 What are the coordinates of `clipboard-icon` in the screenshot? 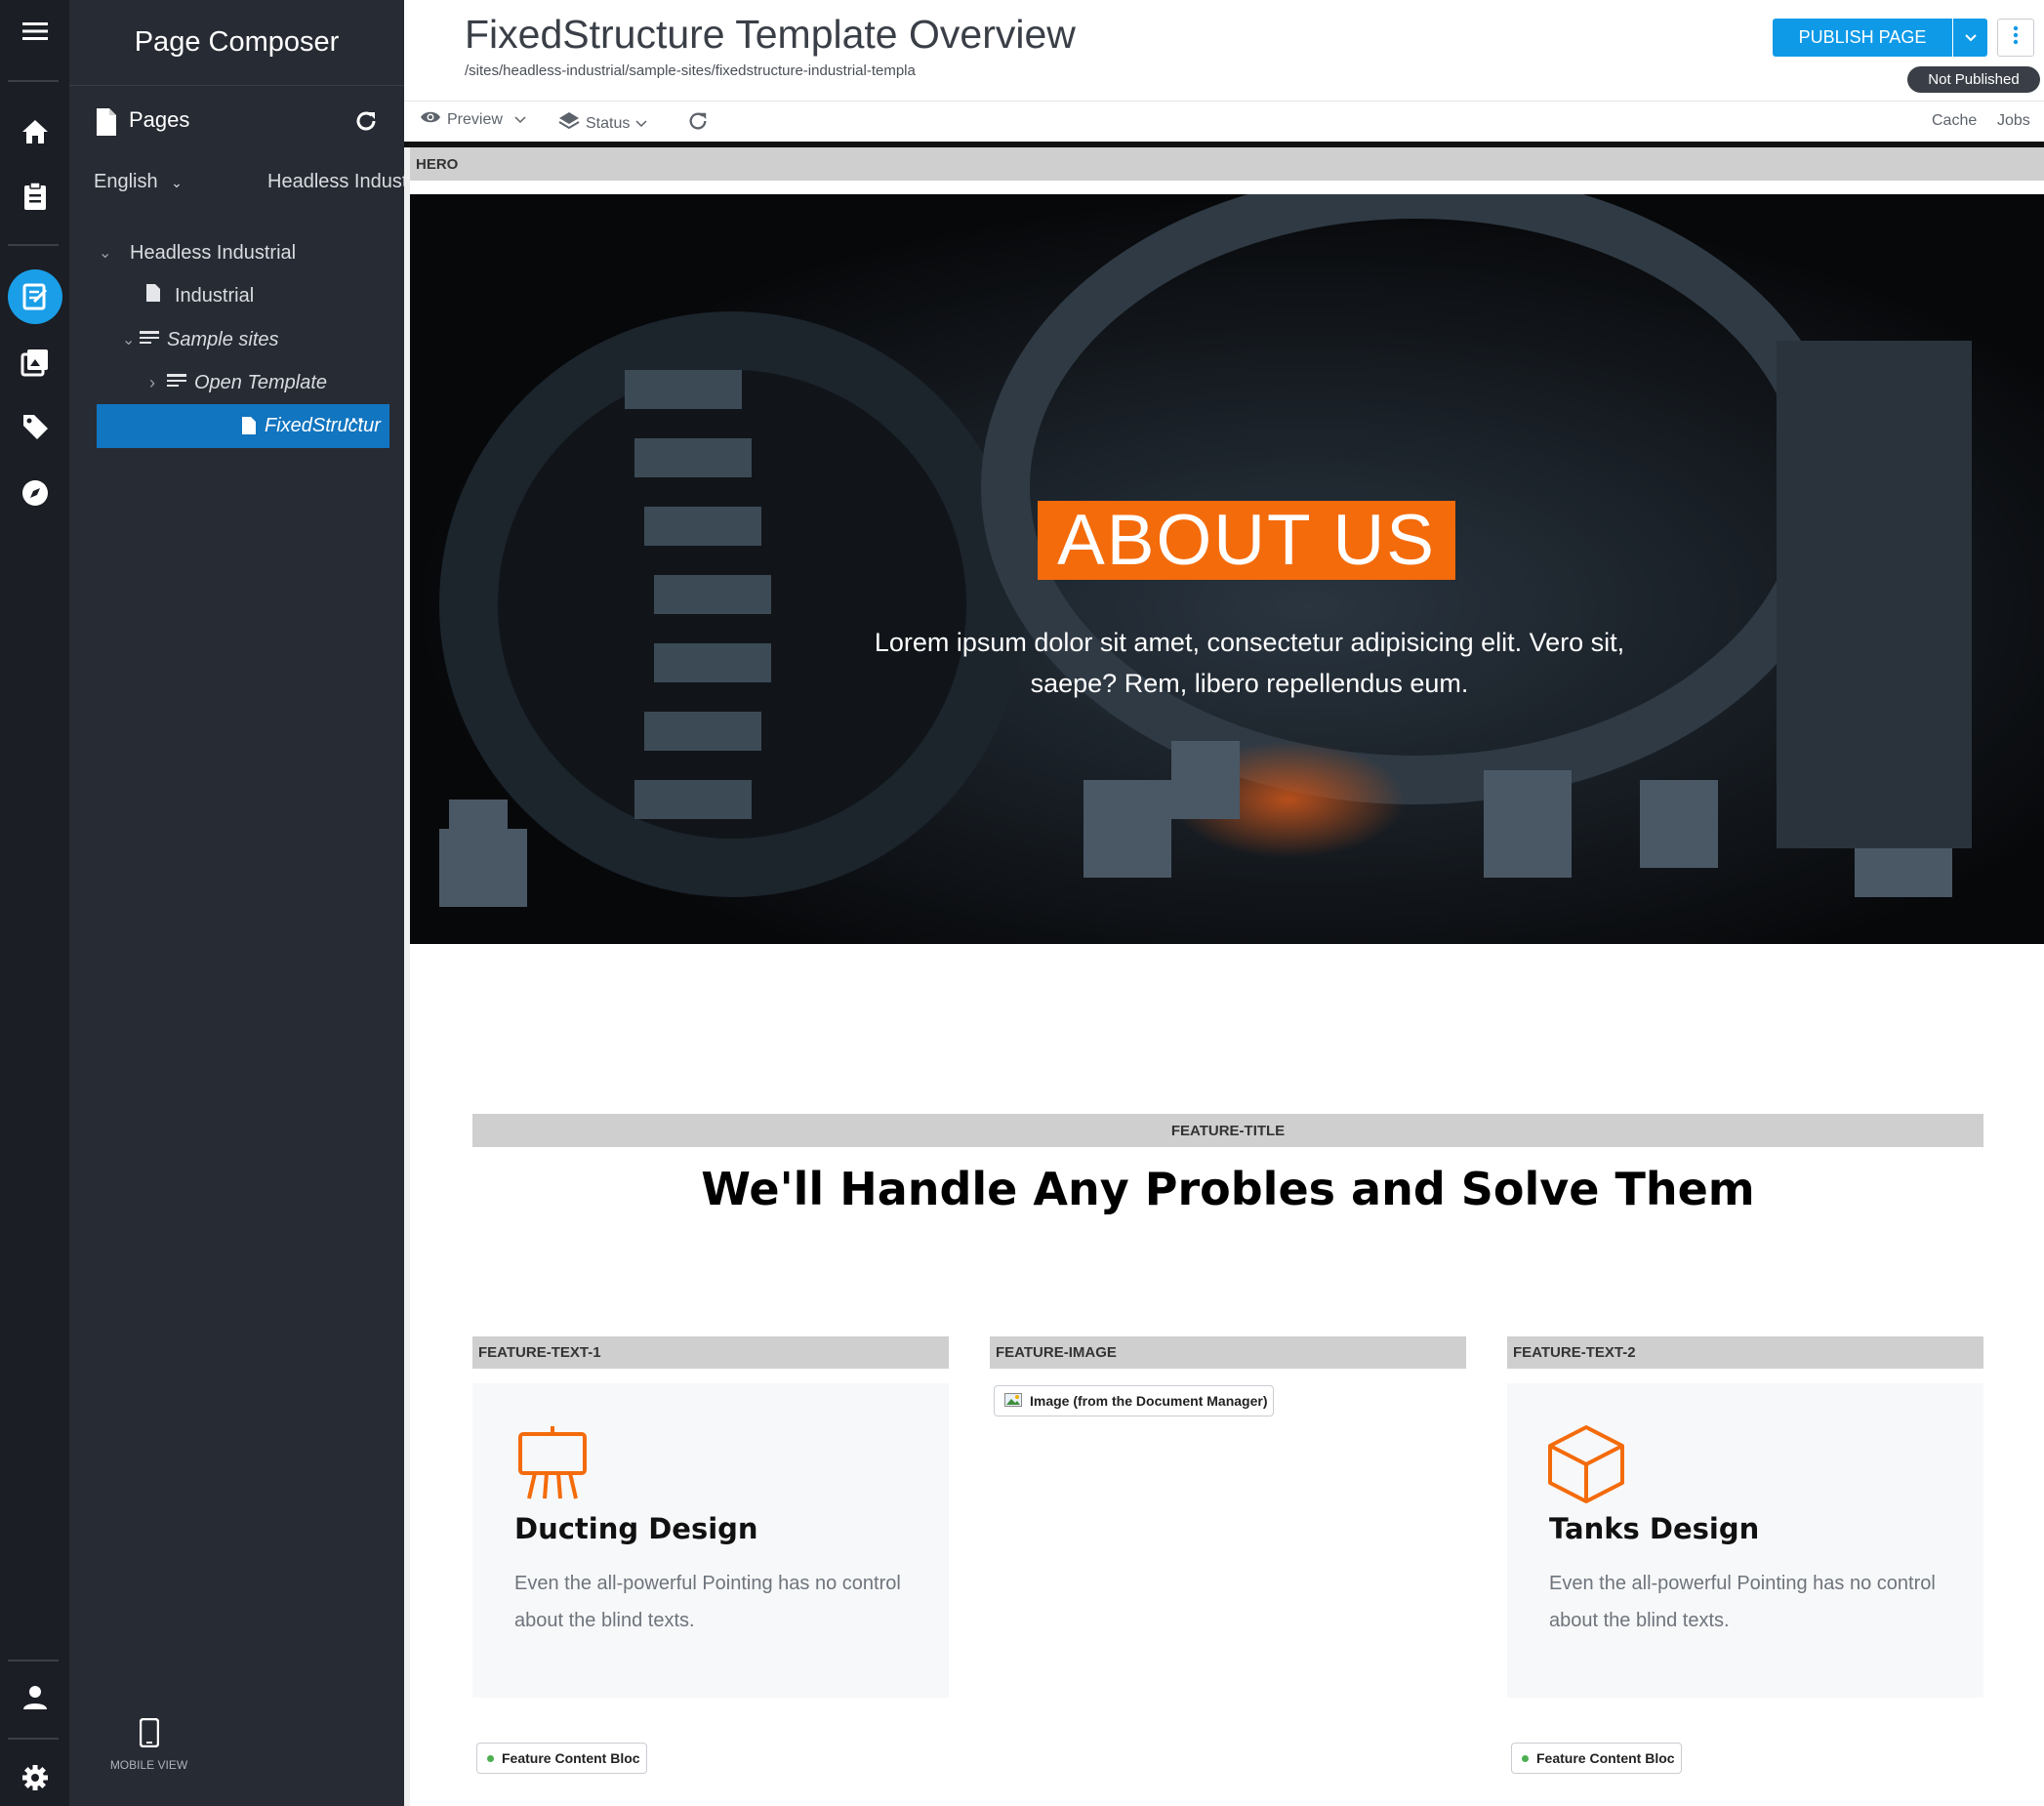 It's located at (34, 196).